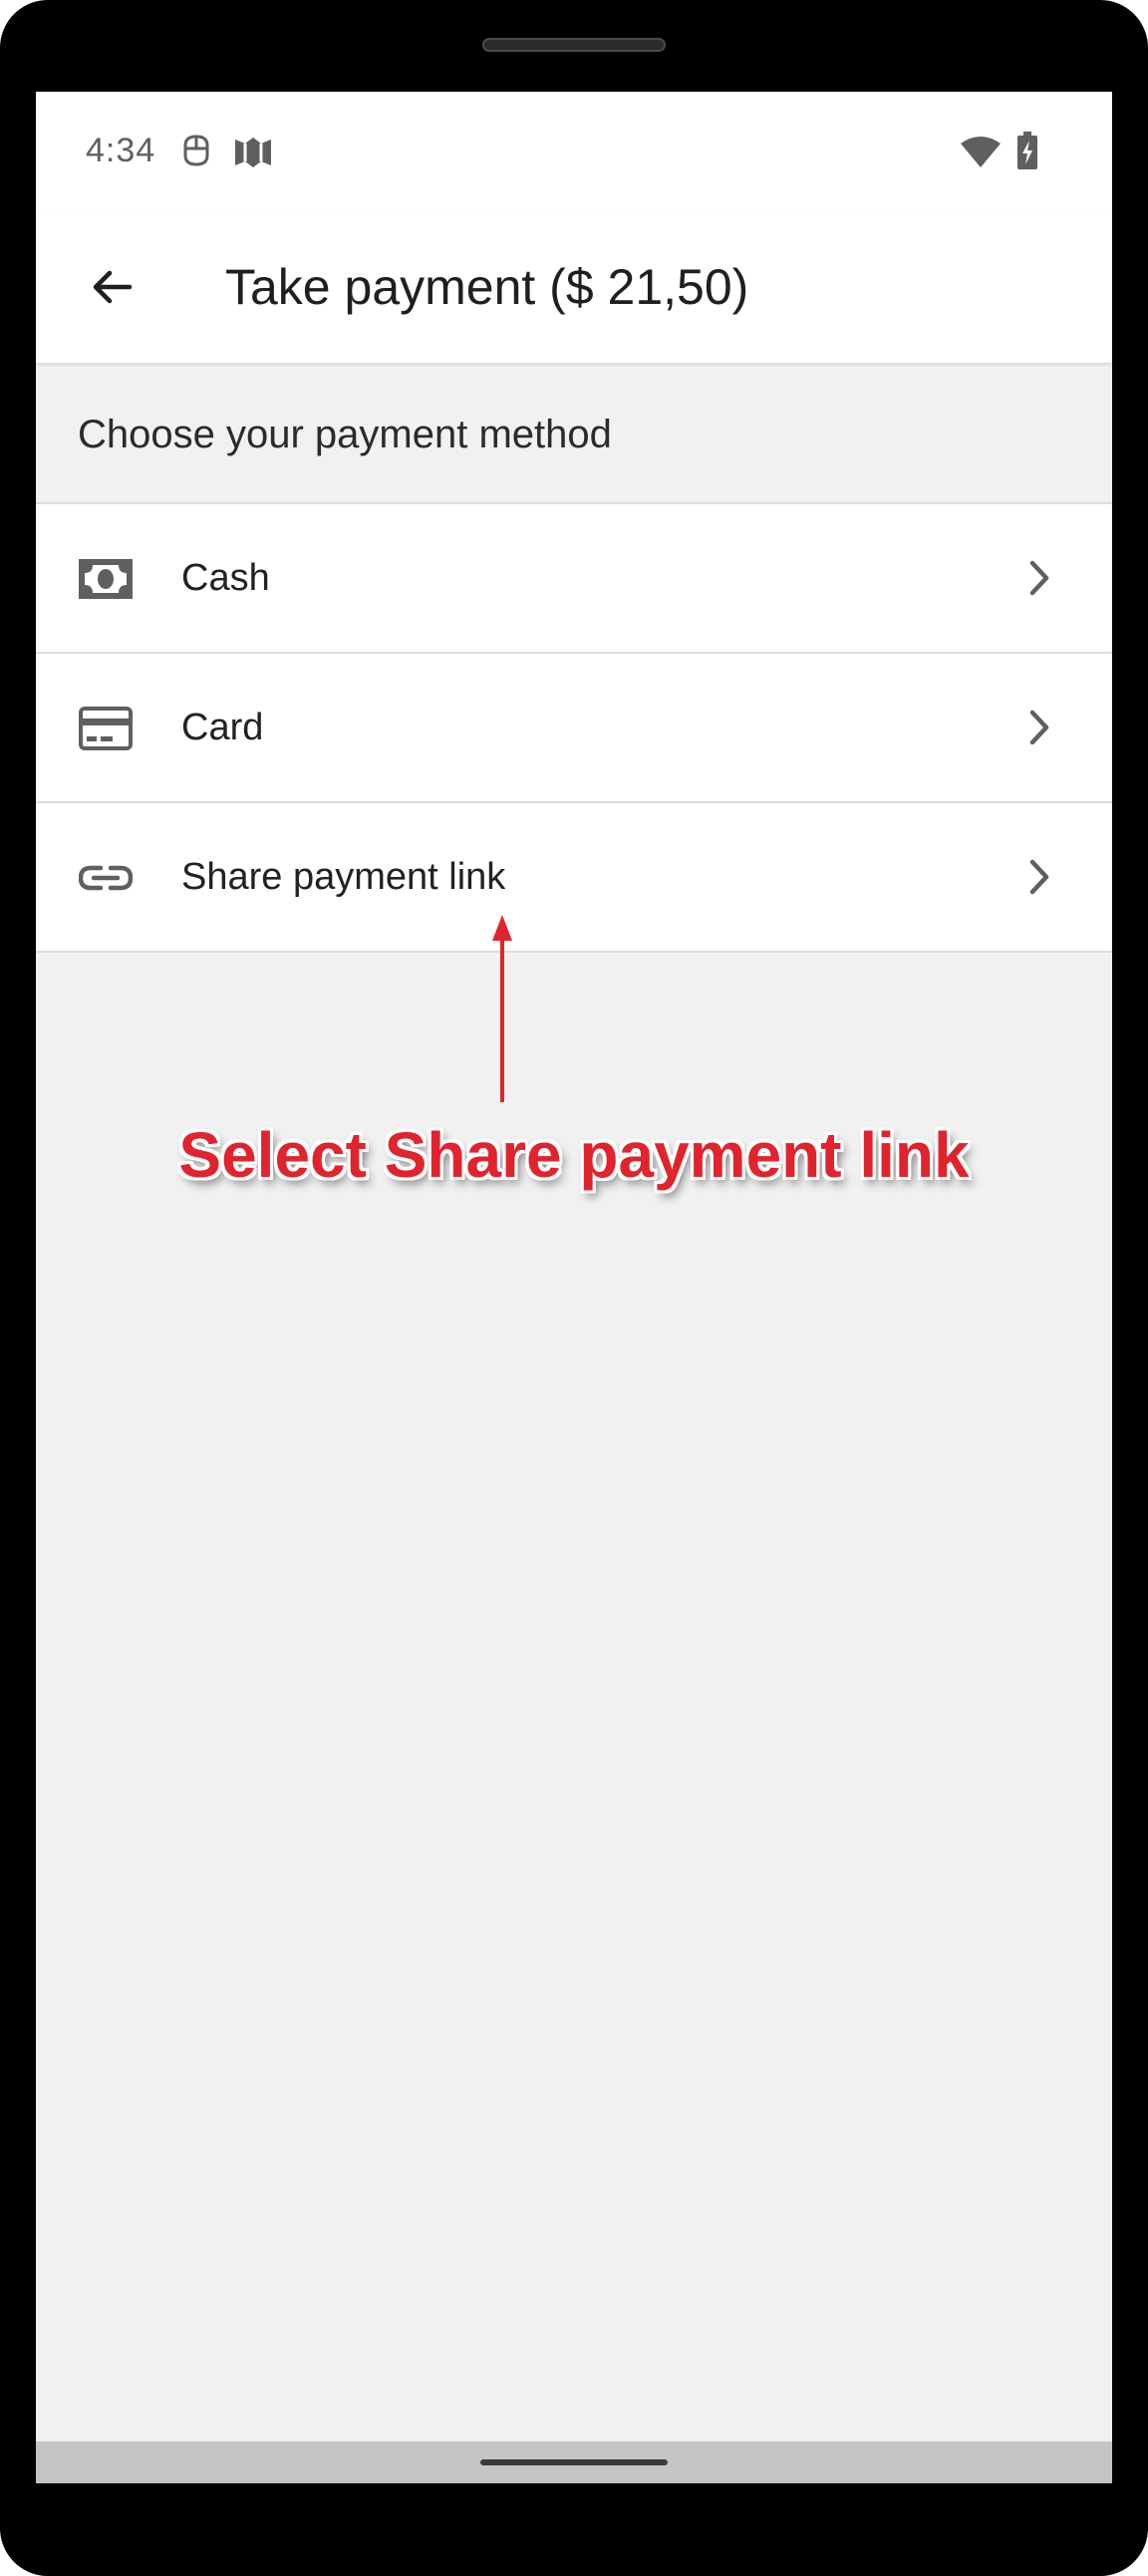 The width and height of the screenshot is (1148, 2576). What do you see at coordinates (196, 150) in the screenshot?
I see `android-debug-icon` at bounding box center [196, 150].